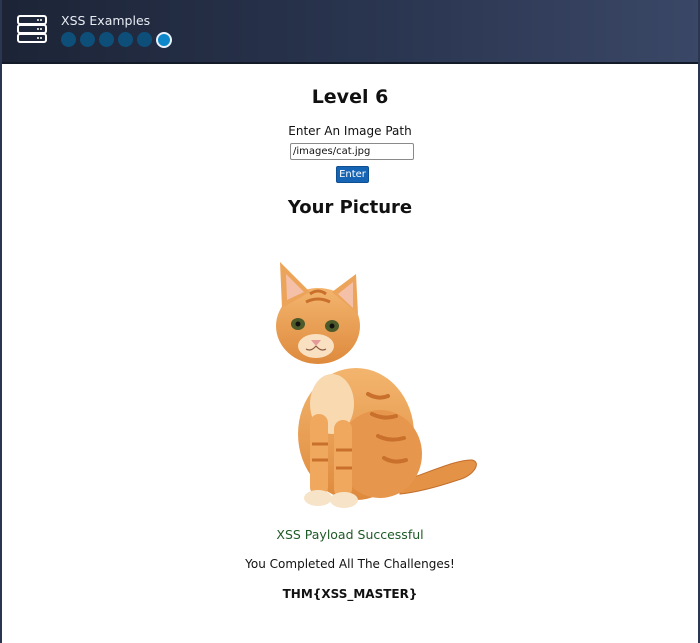 This screenshot has width=700, height=643. What do you see at coordinates (350, 97) in the screenshot?
I see `level-title: Level 6` at bounding box center [350, 97].